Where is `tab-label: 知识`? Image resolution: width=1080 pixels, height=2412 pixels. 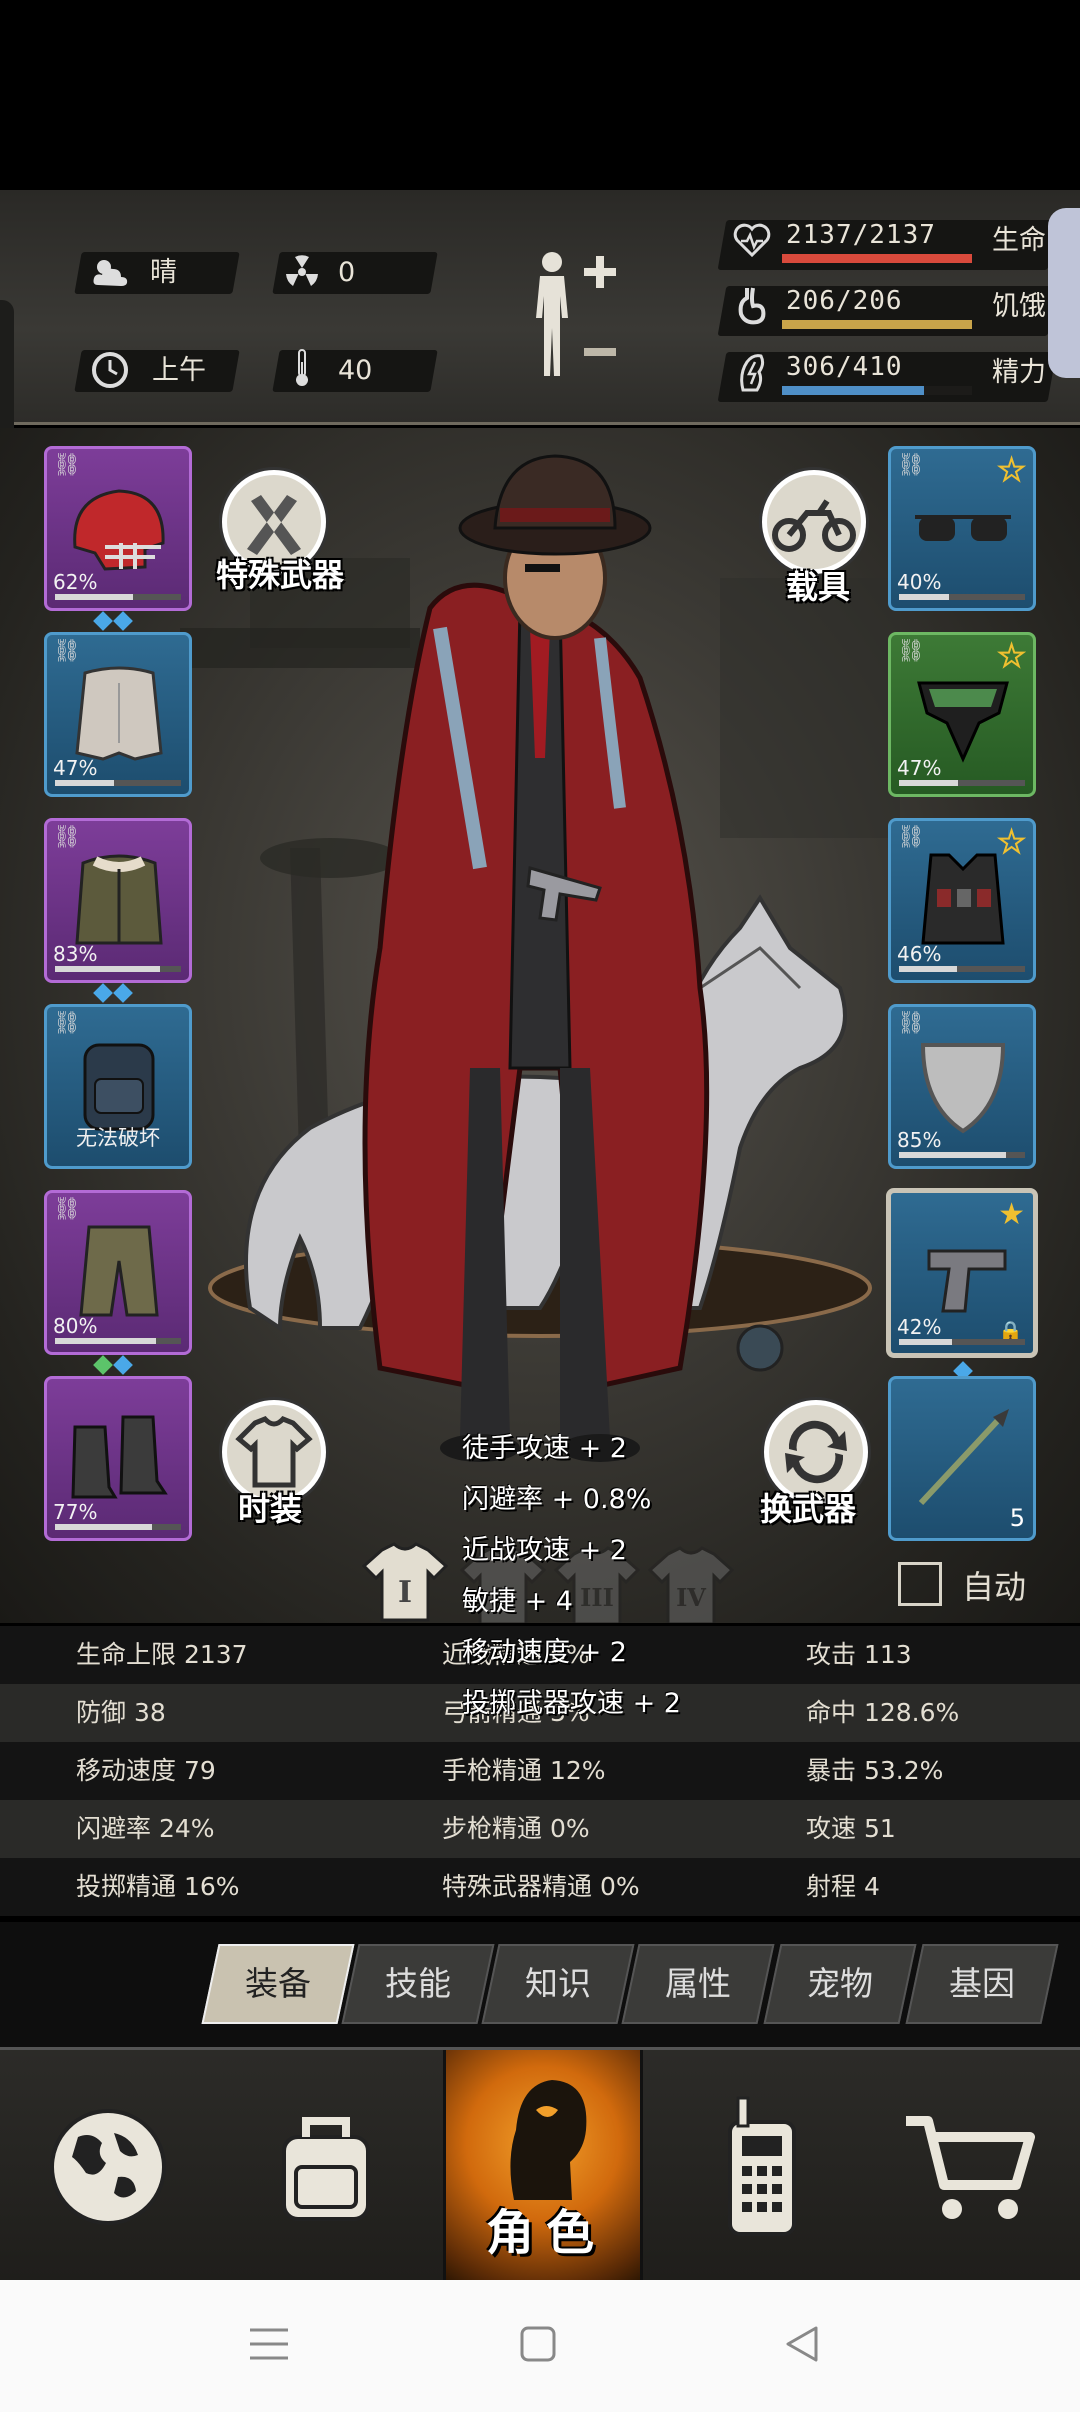
tab-label: 知识 is located at coordinates (558, 1983).